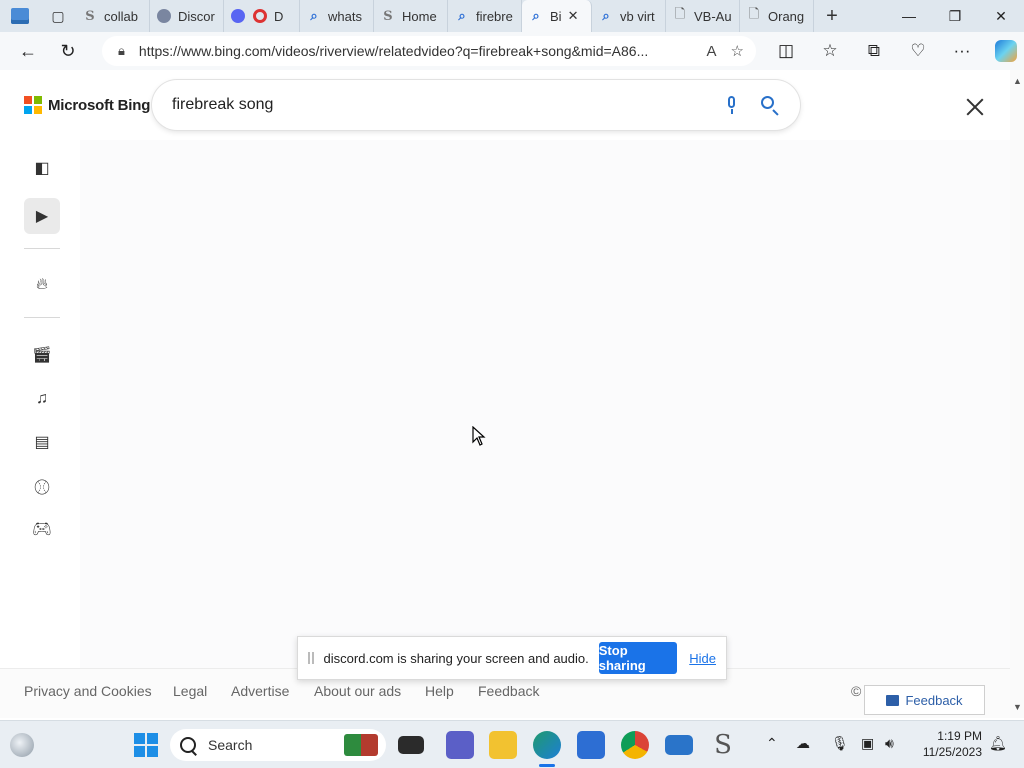 The height and width of the screenshot is (768, 1024). Describe the element at coordinates (260, 691) in the screenshot. I see `footer-link-advertise: Advertise` at that location.